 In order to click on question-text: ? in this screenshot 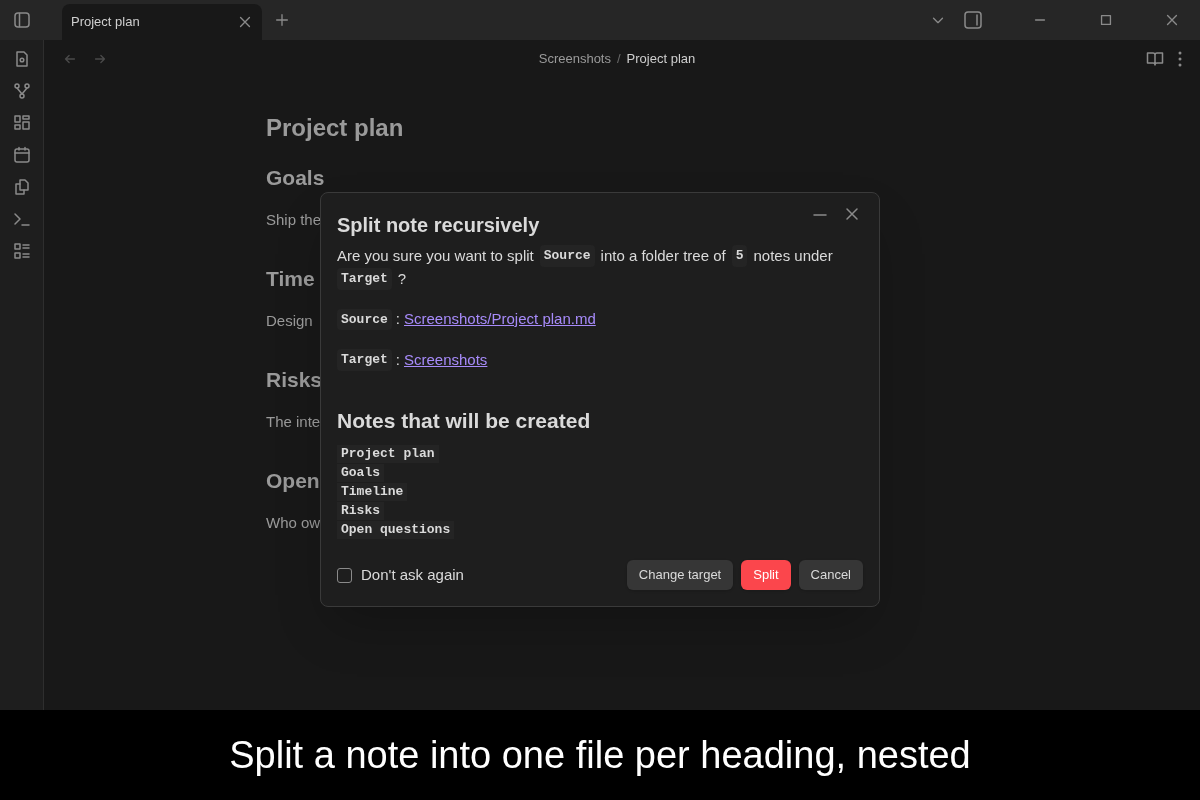, I will do `click(402, 279)`.